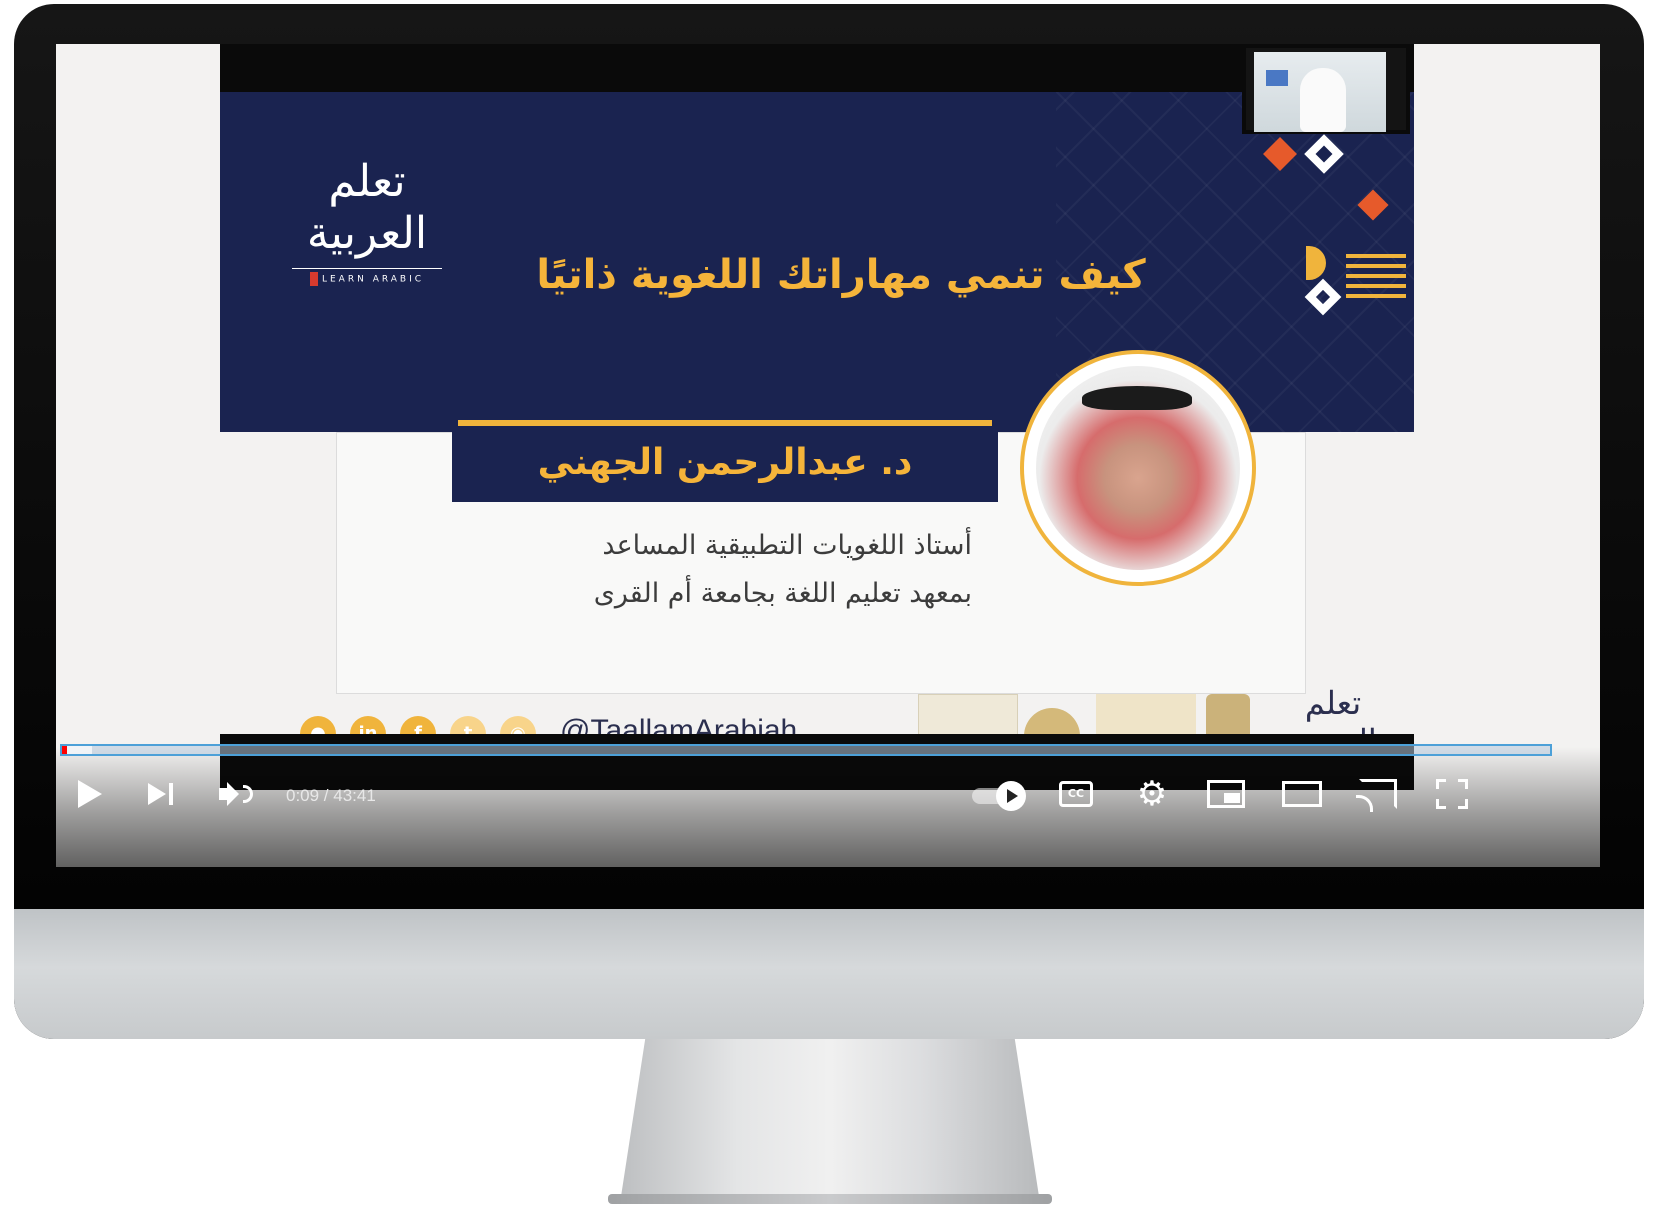  I want to click on cc-icon: CC, so click(1076, 794).